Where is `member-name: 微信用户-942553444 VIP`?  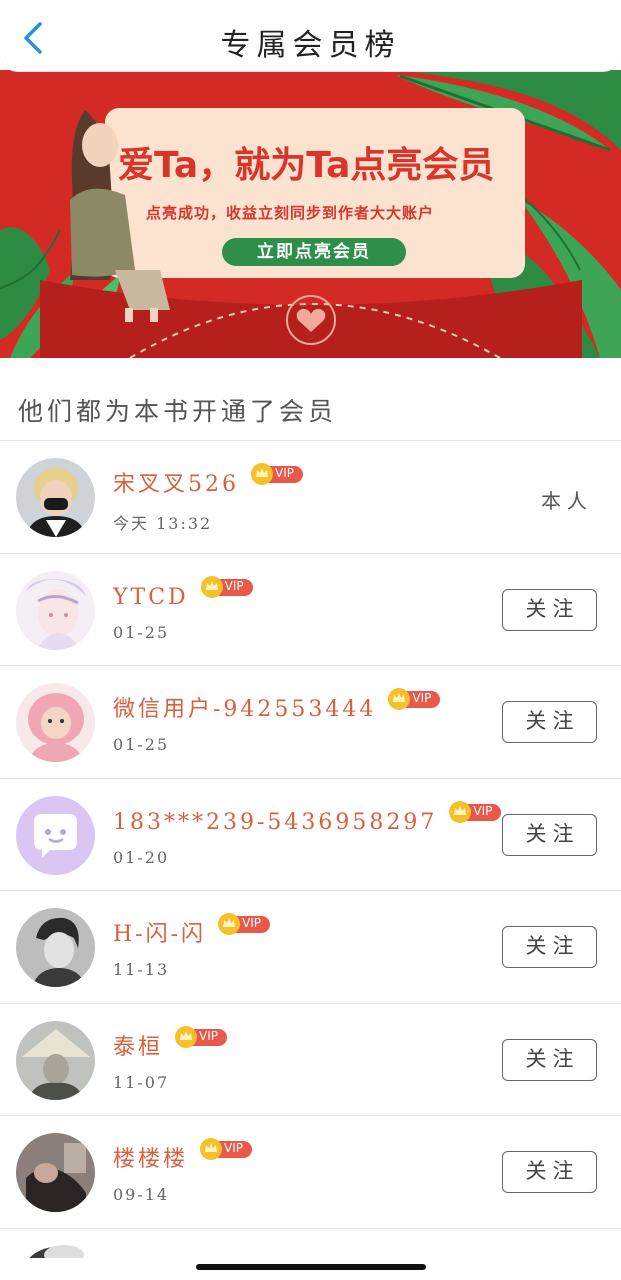 member-name: 微信用户-942553444 VIP is located at coordinates (277, 705).